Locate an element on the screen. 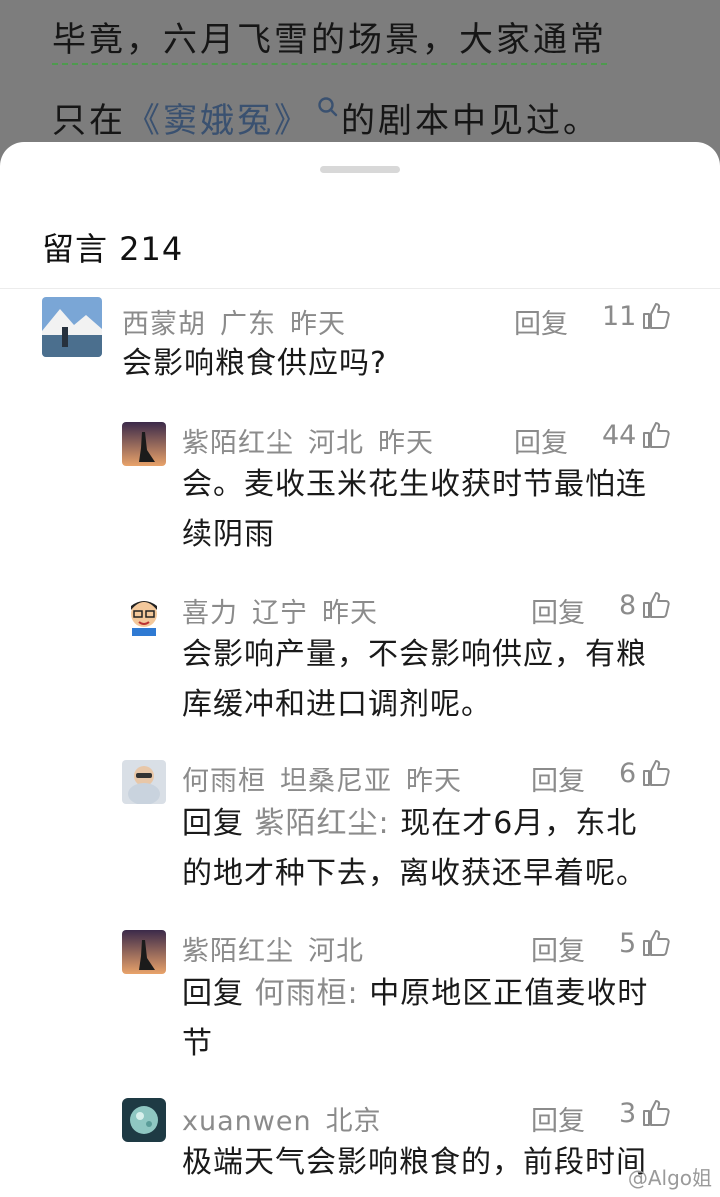  article-line-2-post: 的剧本中见过。 is located at coordinates (470, 123).